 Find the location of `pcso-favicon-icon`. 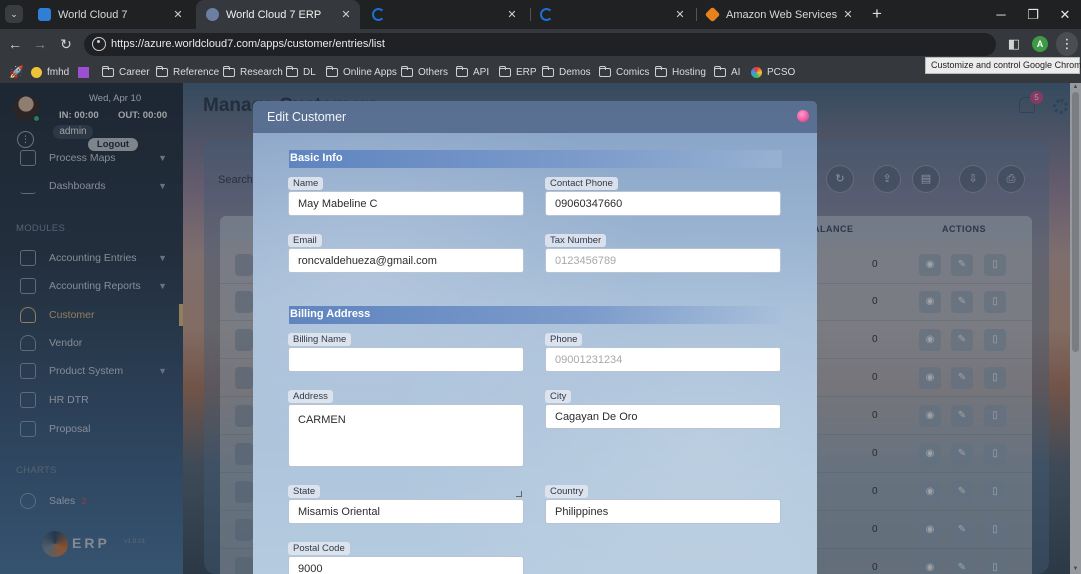

pcso-favicon-icon is located at coordinates (756, 72).